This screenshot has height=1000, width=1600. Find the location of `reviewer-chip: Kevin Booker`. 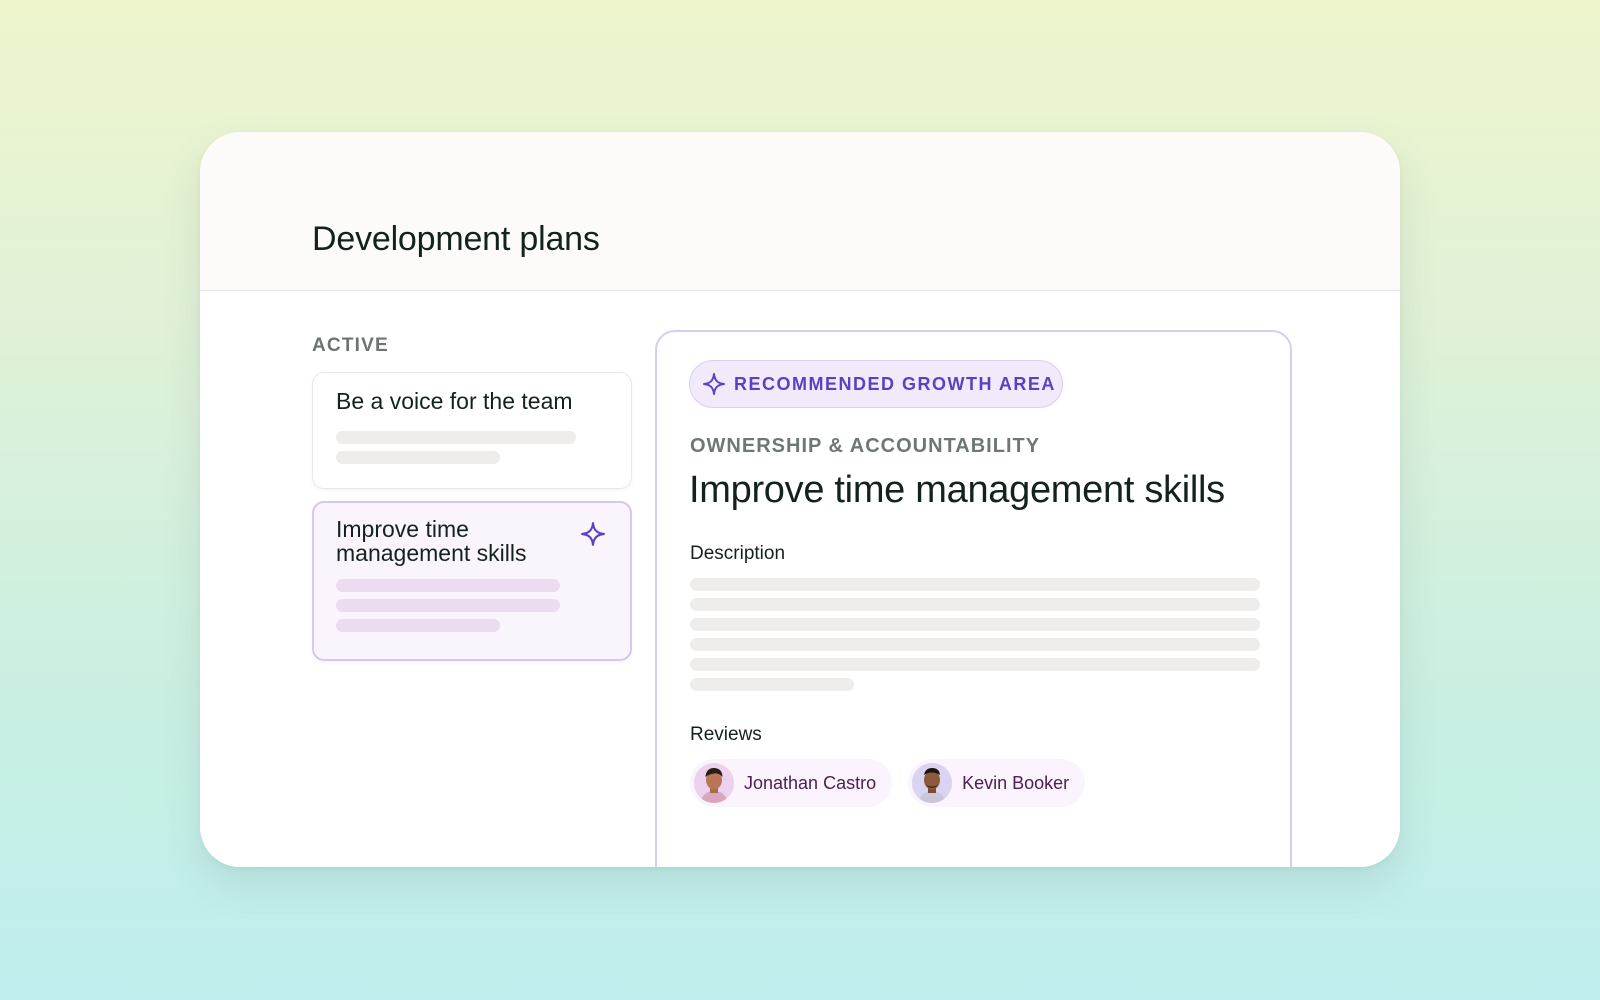

reviewer-chip: Kevin Booker is located at coordinates (997, 783).